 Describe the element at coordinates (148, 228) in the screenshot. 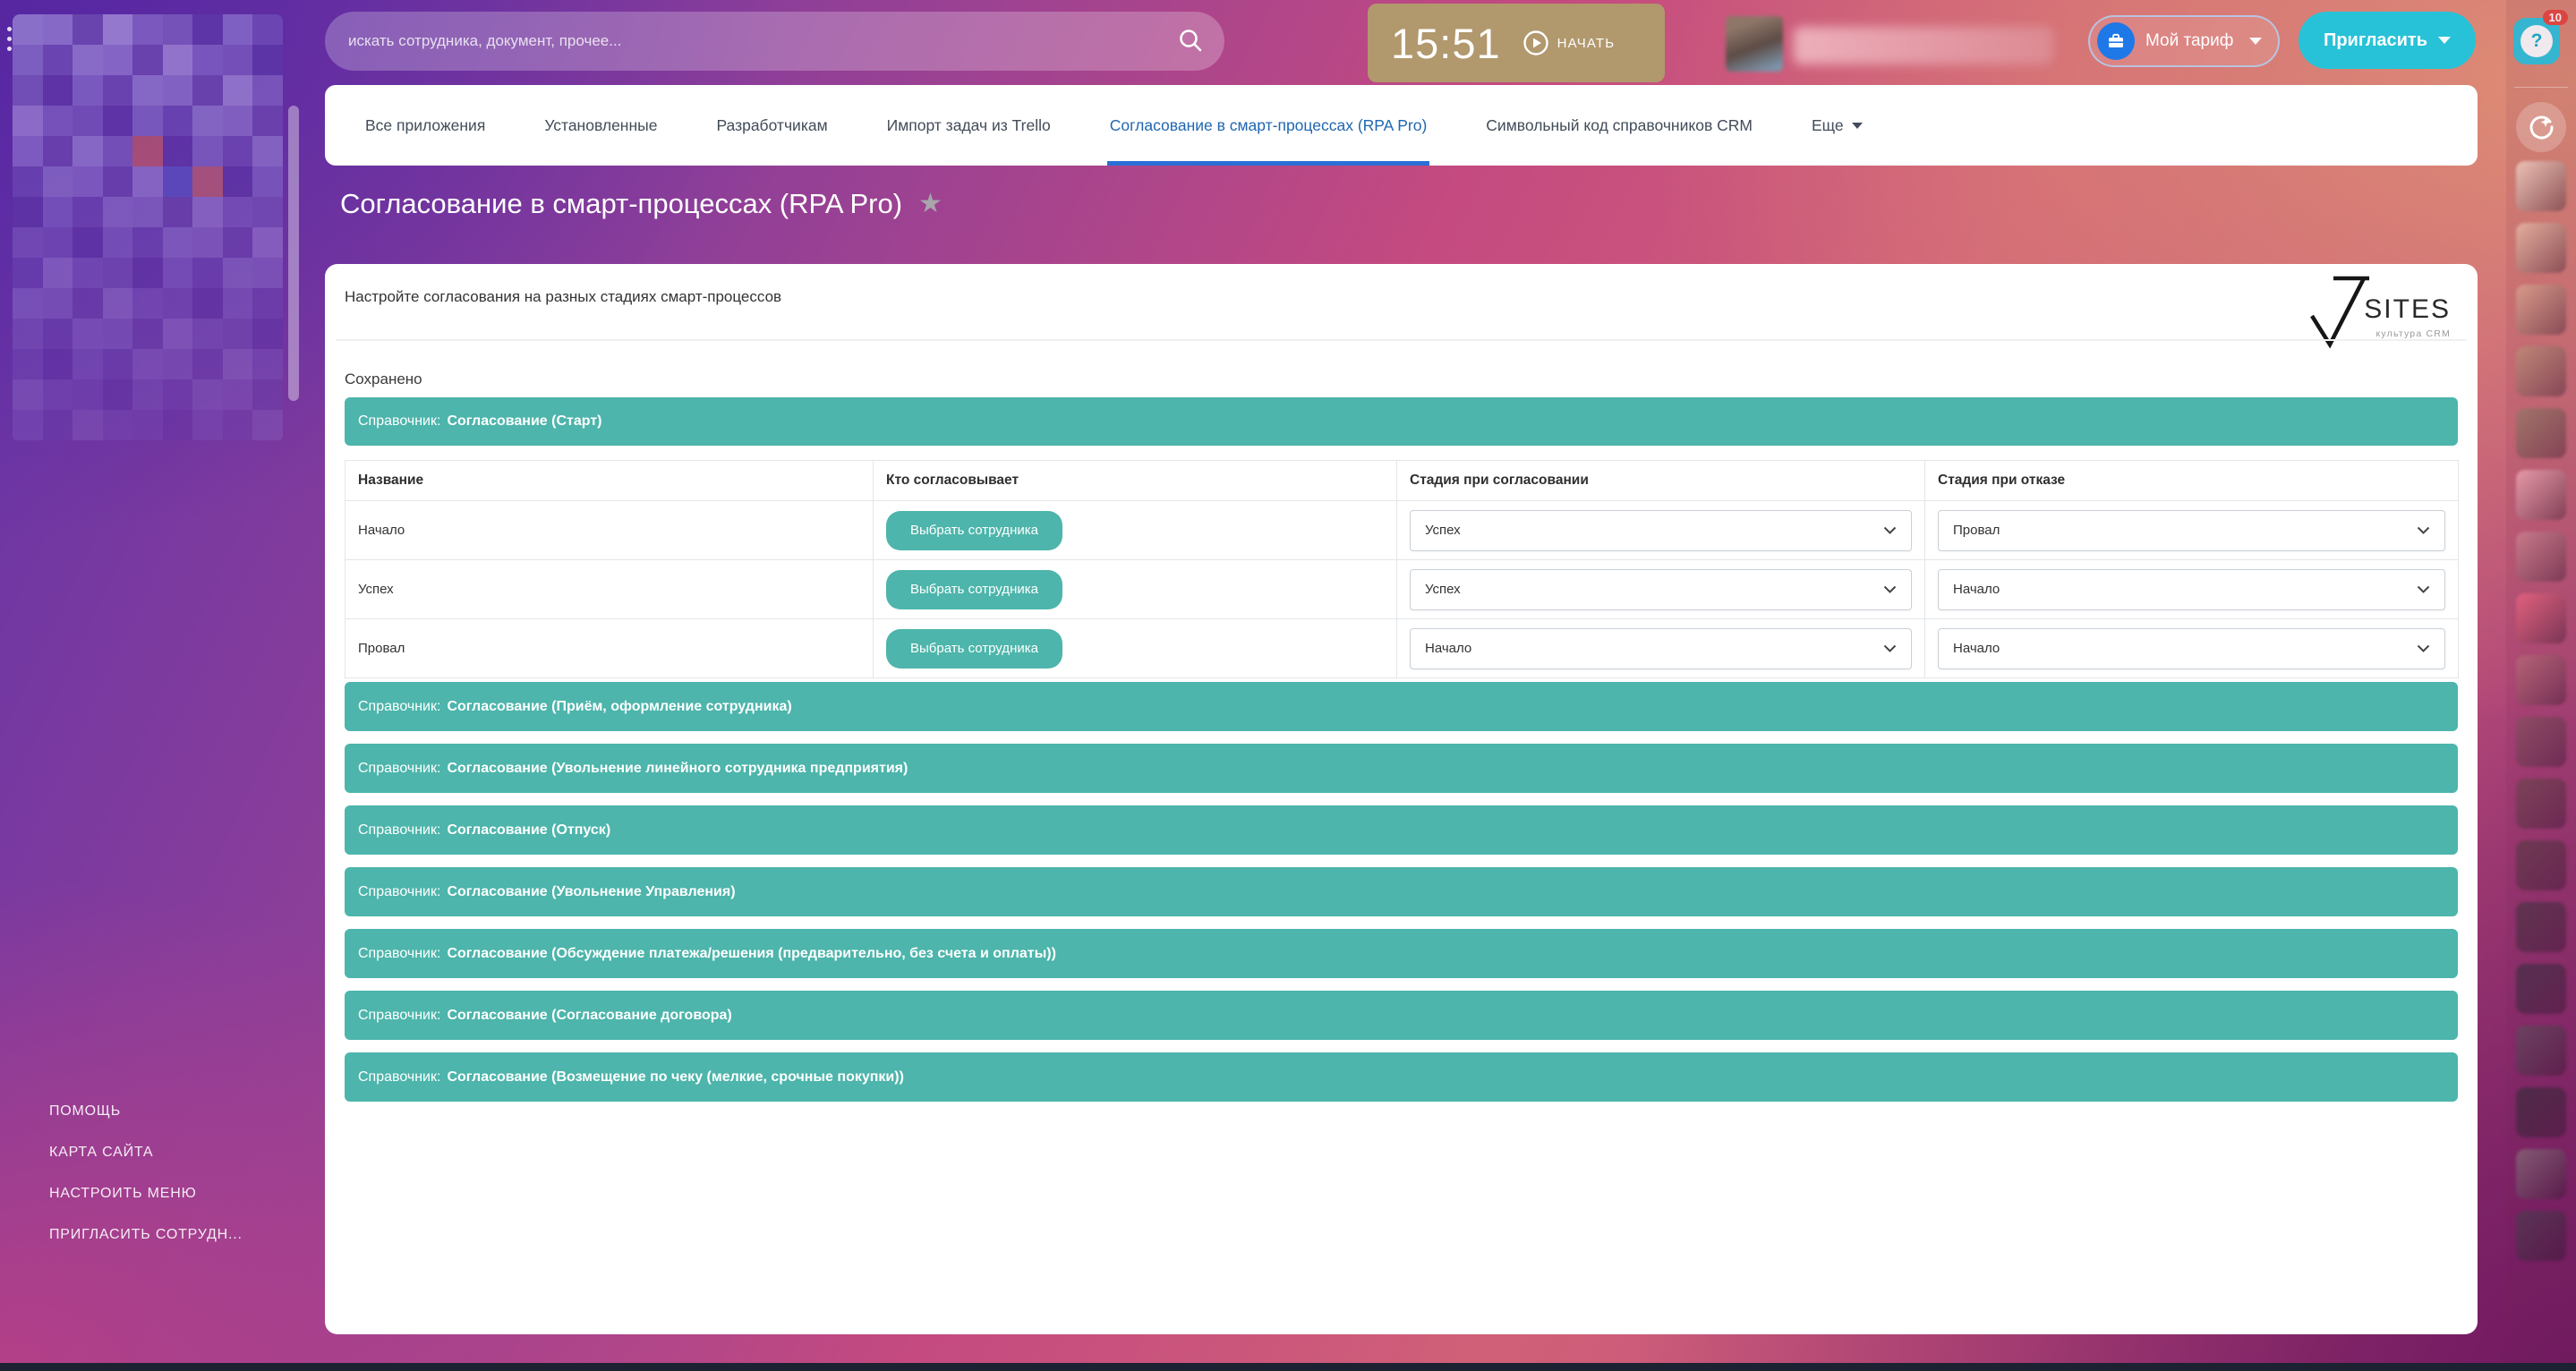

I see `blurred-left-menu` at that location.